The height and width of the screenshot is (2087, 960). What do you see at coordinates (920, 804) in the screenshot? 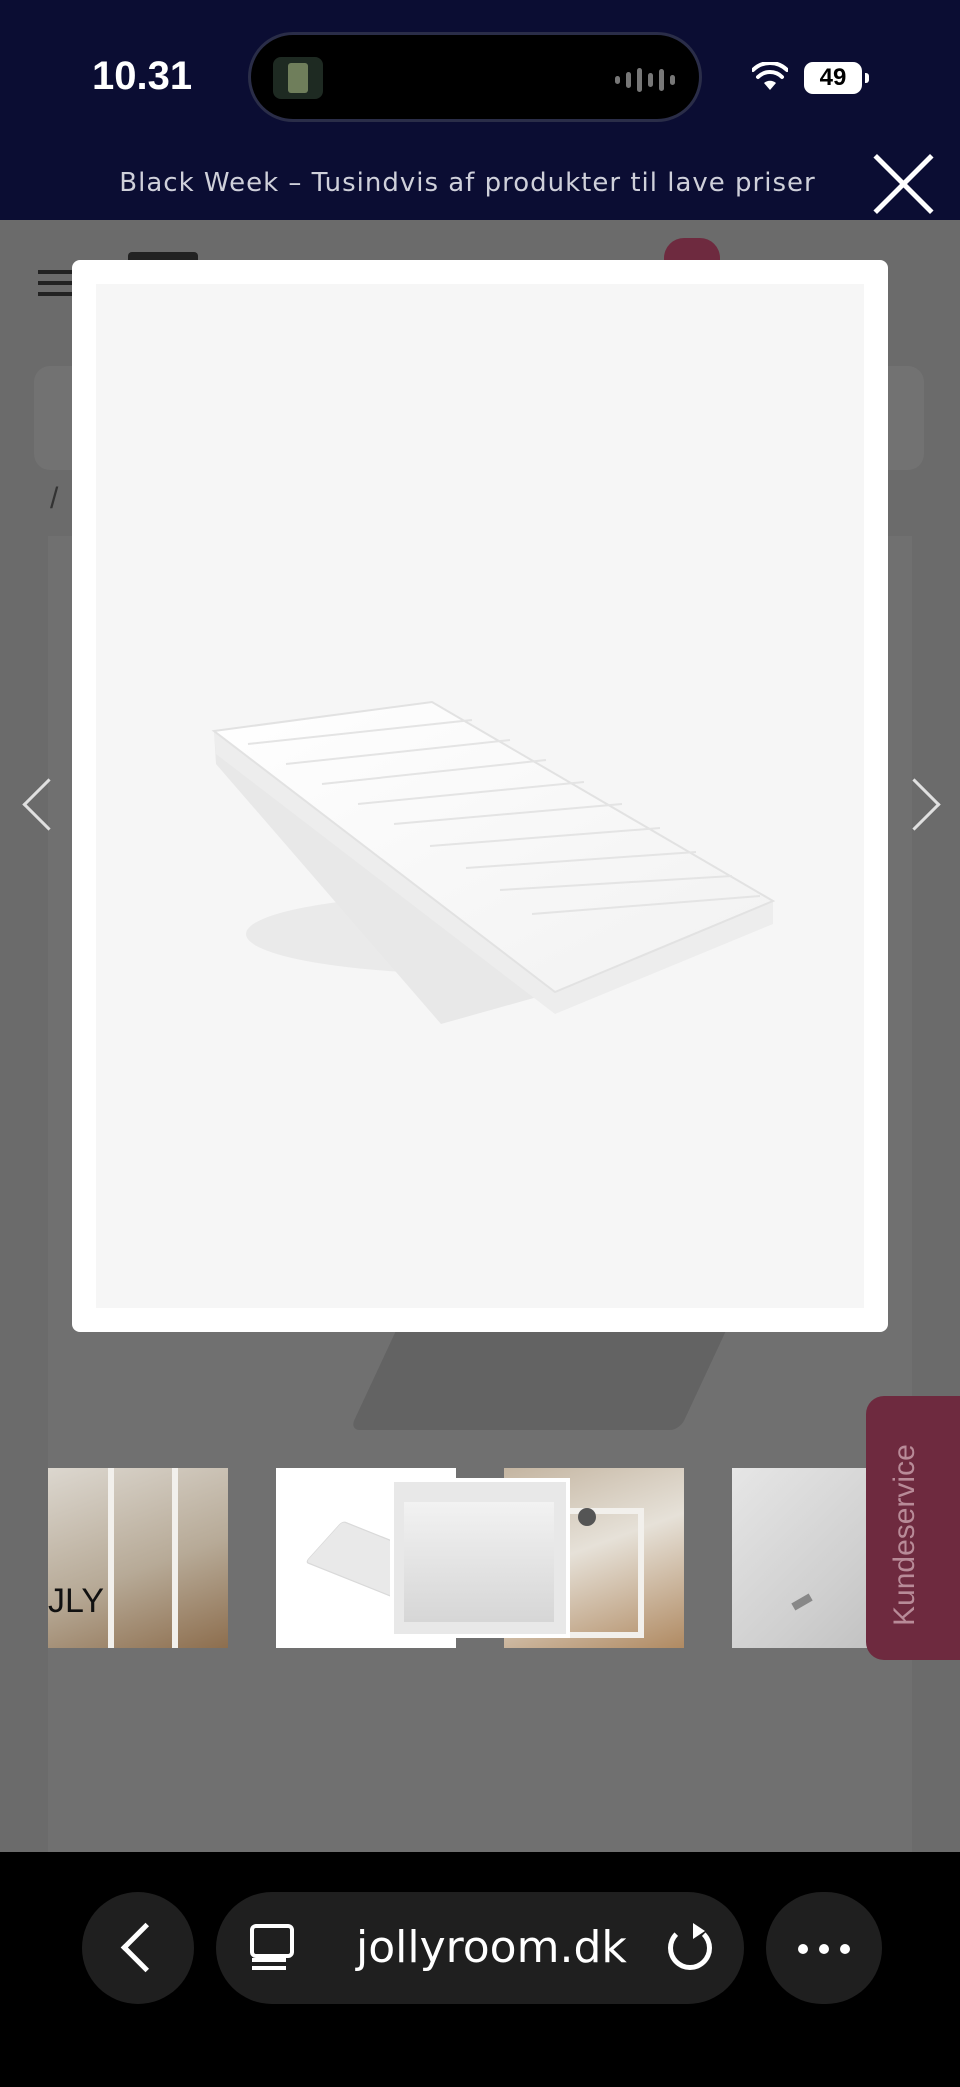
I see `chevron-right-icon` at bounding box center [920, 804].